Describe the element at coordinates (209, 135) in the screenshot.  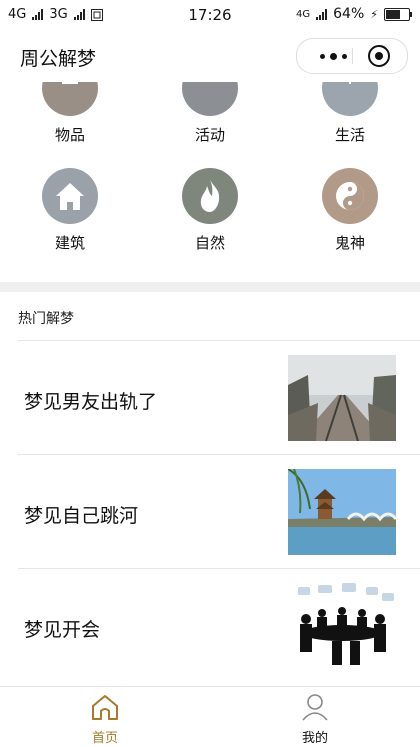
I see `category-label: 活动` at that location.